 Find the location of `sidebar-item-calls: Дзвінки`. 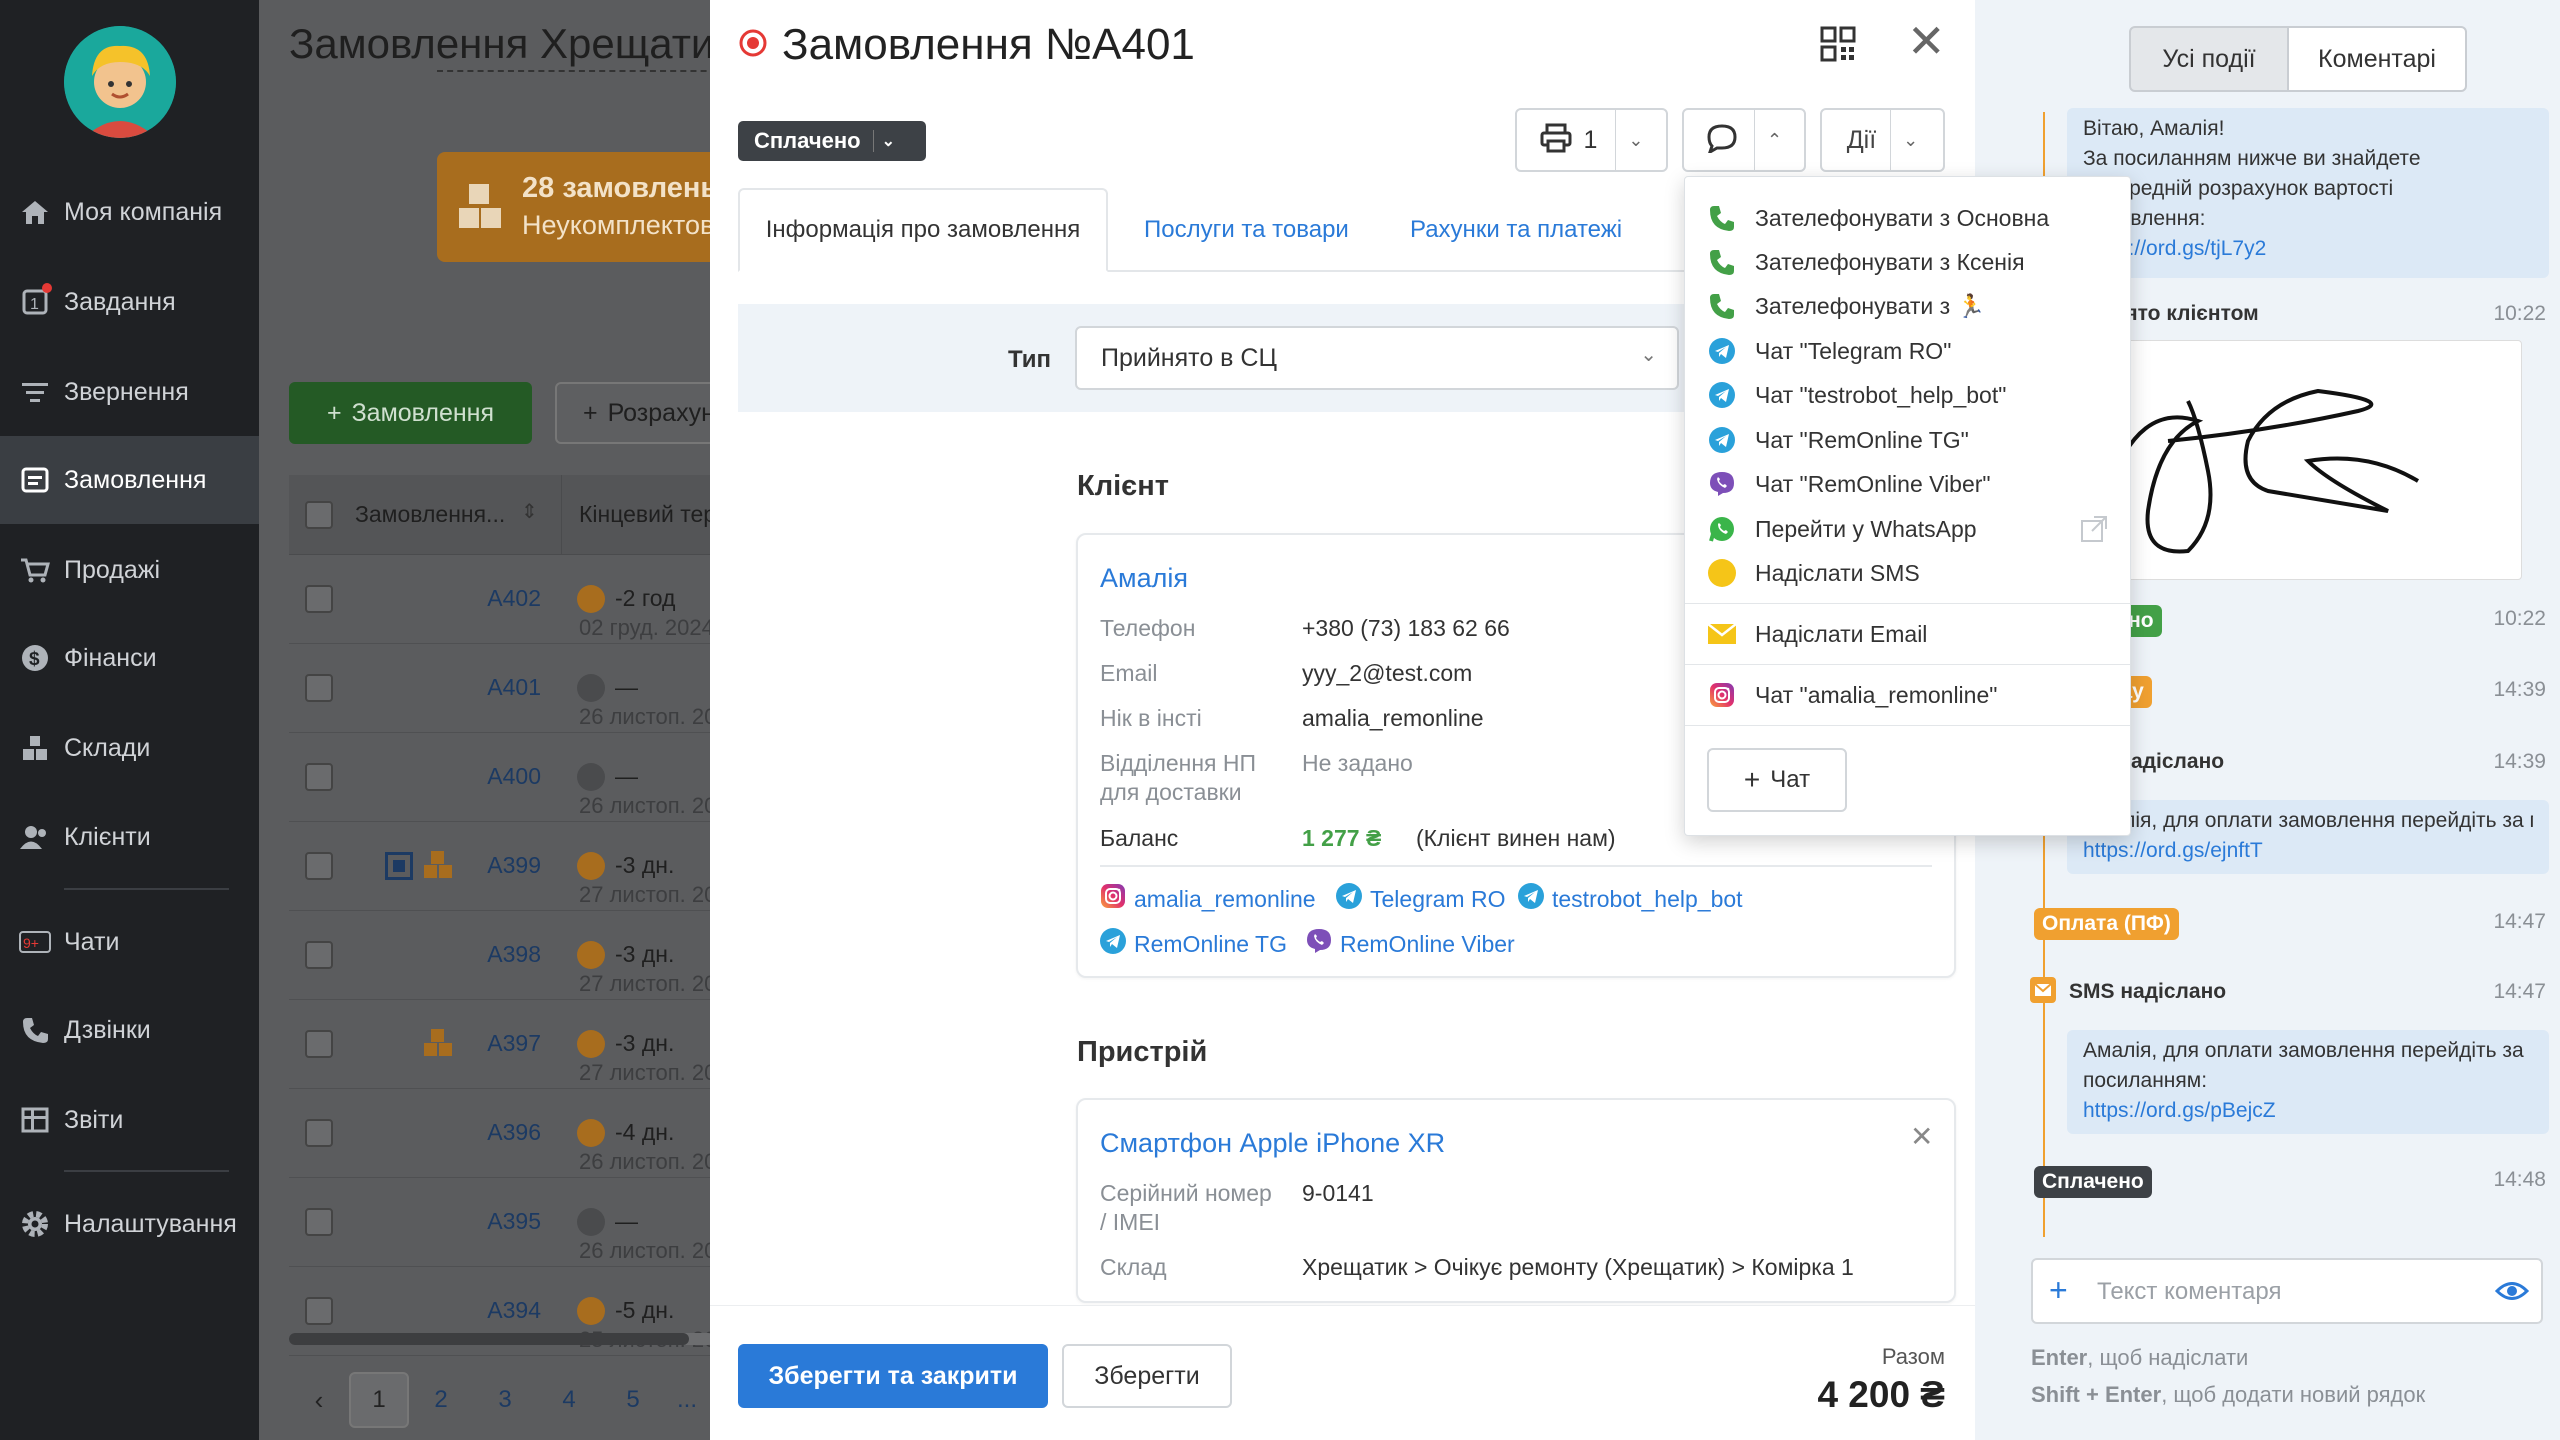

sidebar-item-calls: Дзвінки is located at coordinates (129, 1030).